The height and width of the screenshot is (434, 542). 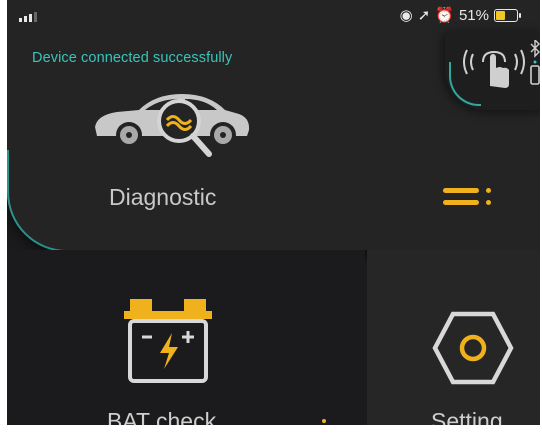 I want to click on battery-icon, so click(x=507, y=15).